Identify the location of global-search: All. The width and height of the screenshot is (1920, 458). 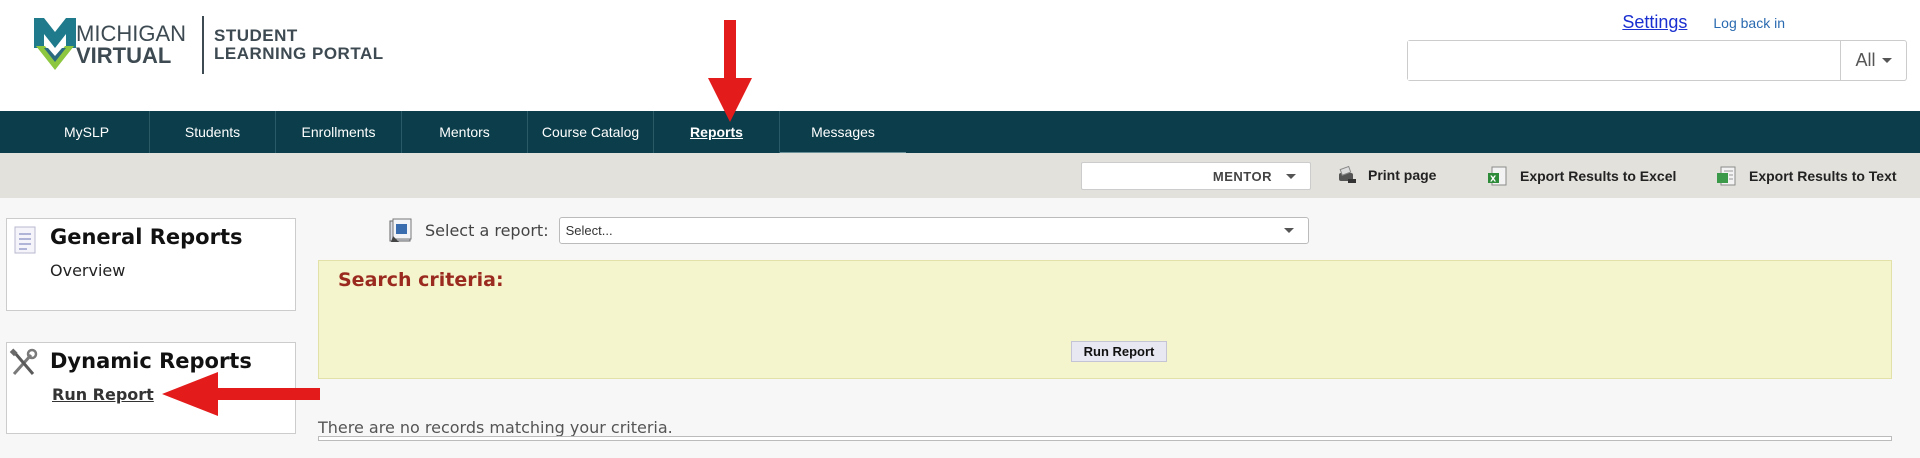
(1657, 60).